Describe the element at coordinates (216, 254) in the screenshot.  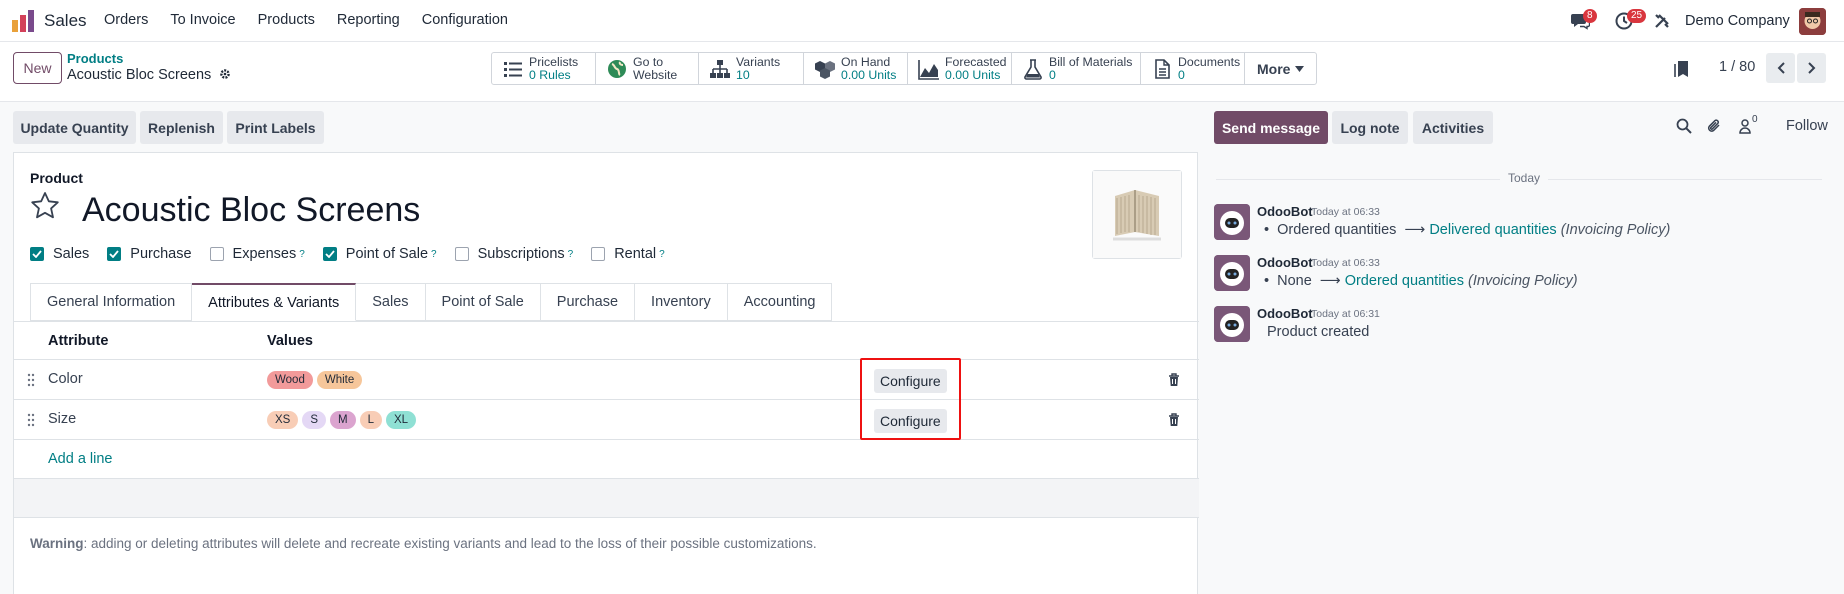
I see `checkbox-expenses-box` at that location.